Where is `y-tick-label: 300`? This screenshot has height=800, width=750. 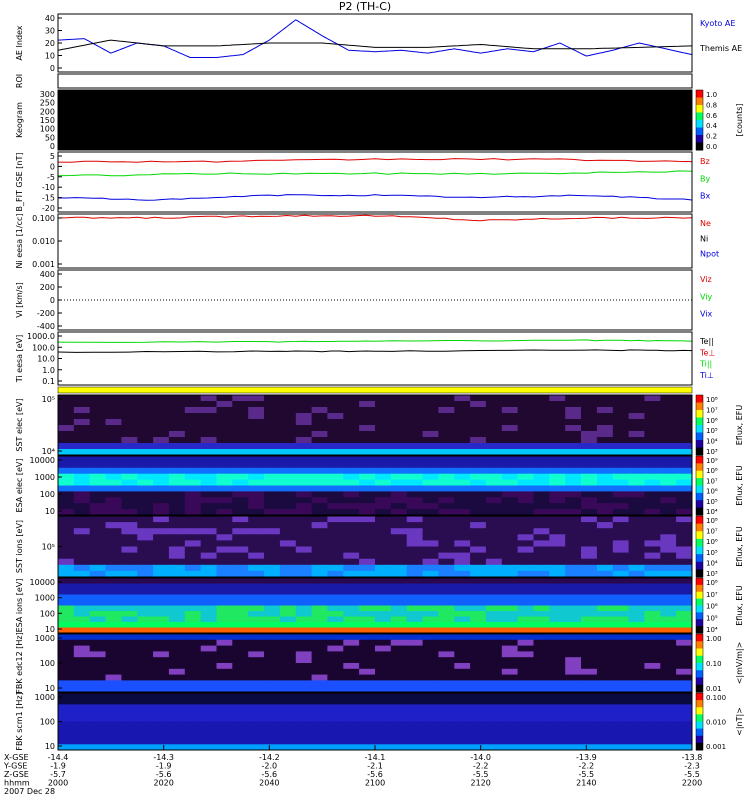 y-tick-label: 300 is located at coordinates (47, 94).